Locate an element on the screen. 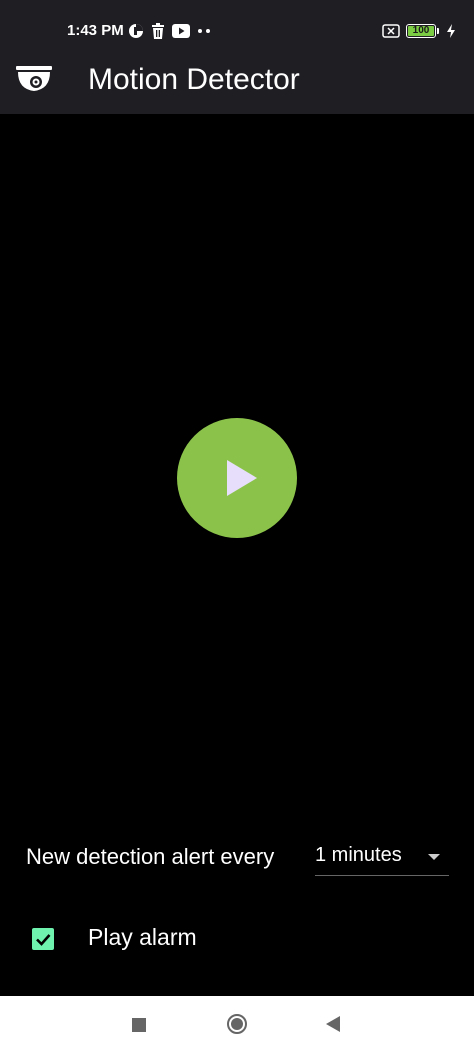 The height and width of the screenshot is (1053, 474). play-icon is located at coordinates (242, 478).